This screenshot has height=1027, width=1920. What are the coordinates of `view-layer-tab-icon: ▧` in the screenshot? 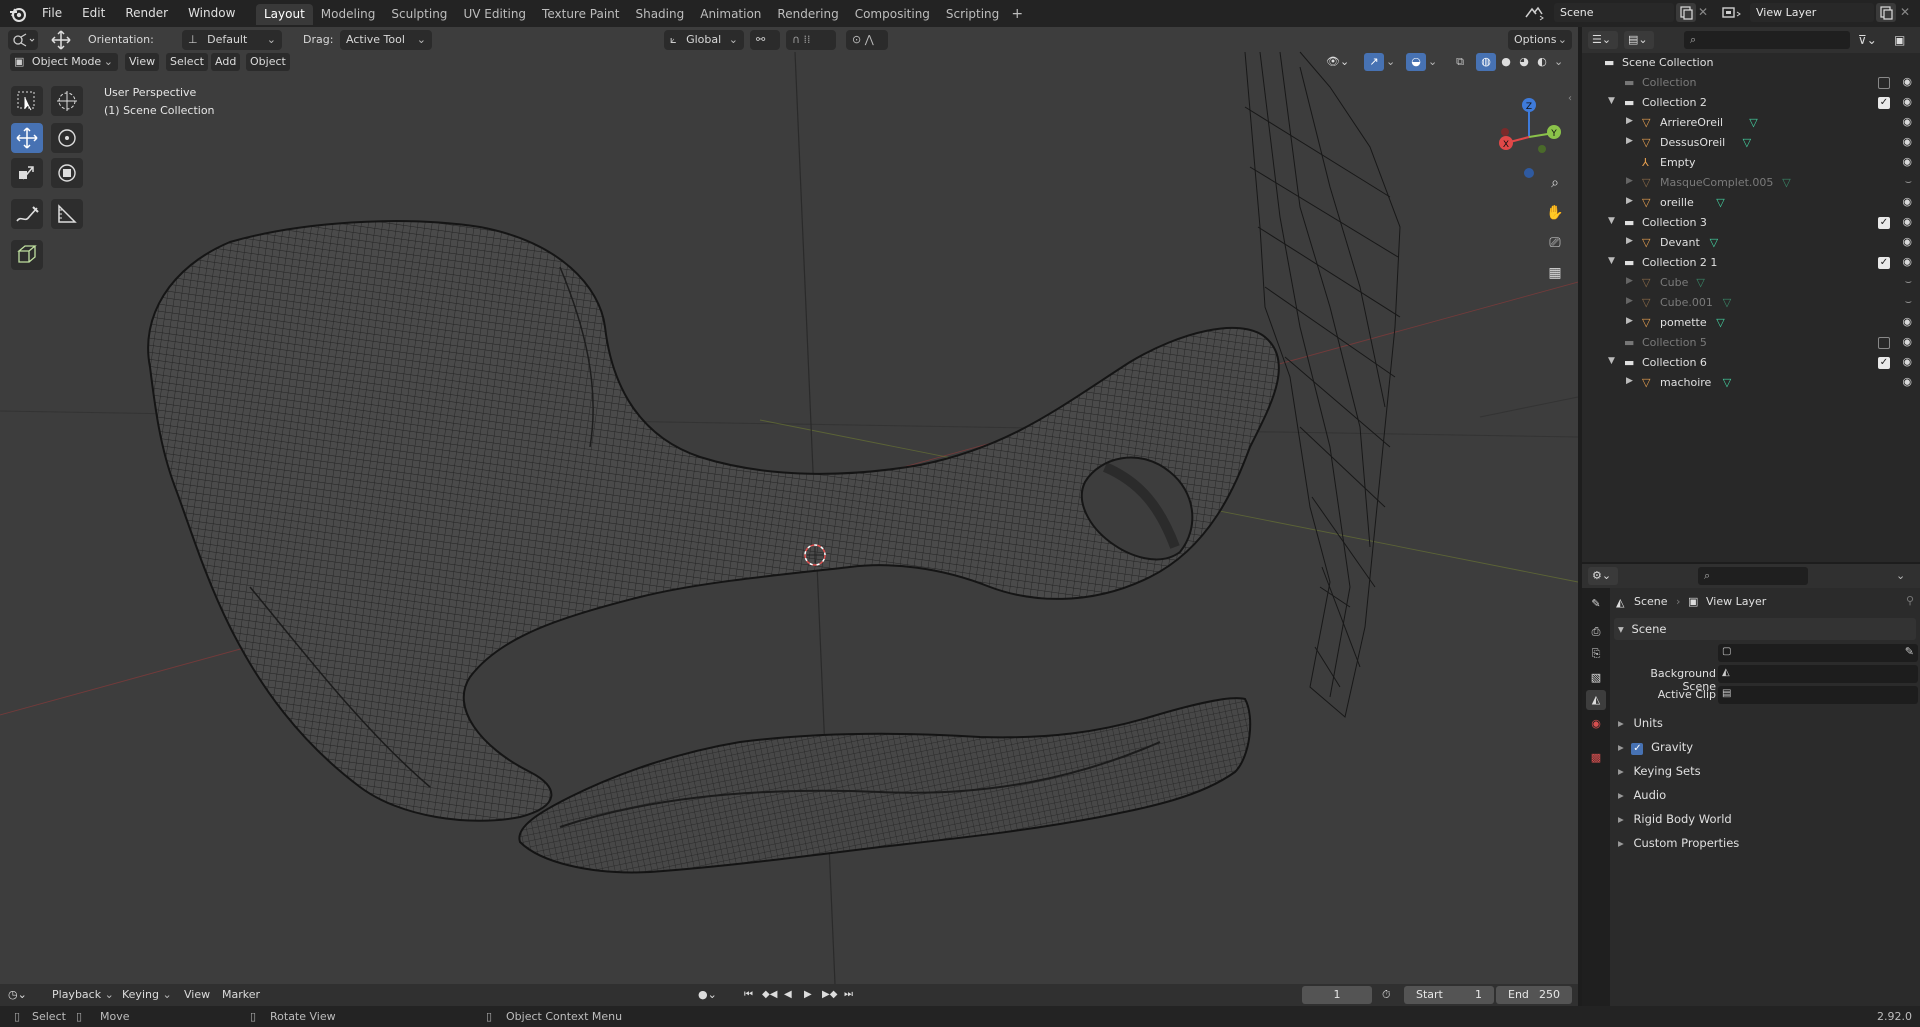 It's located at (1596, 678).